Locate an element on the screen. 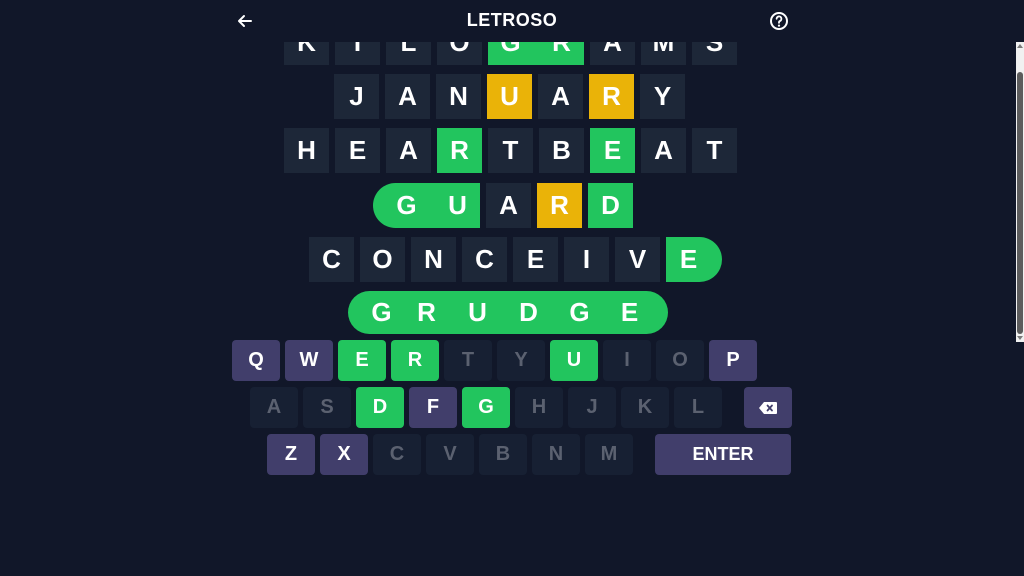 The height and width of the screenshot is (576, 1024). key-v: V is located at coordinates (450, 454).